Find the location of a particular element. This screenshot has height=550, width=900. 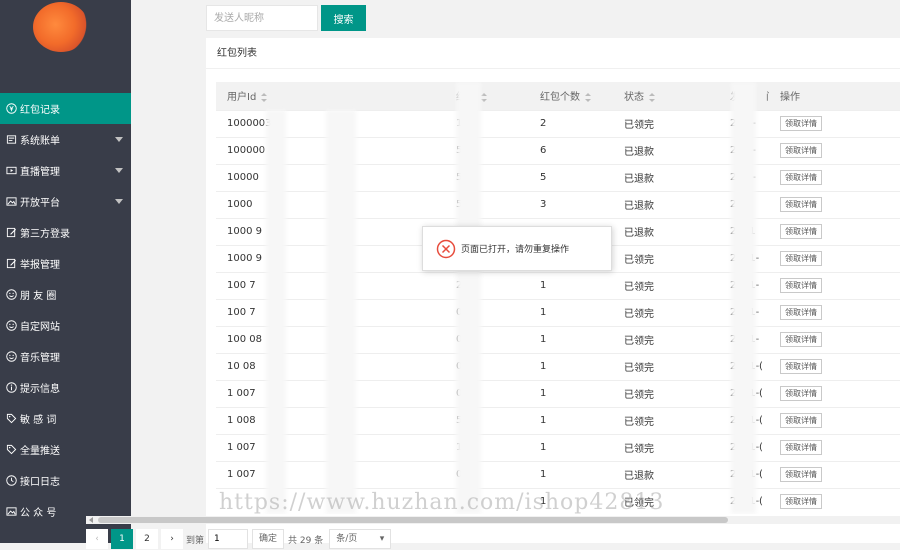

error-toast: 页面已打开，请勿重复操作 is located at coordinates (517, 248).